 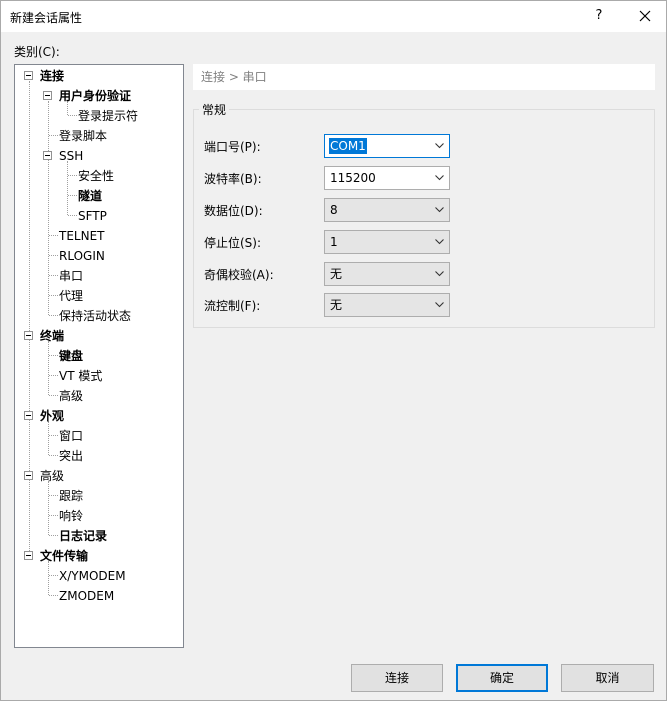 I want to click on tree-item-keyboard: 键盘, so click(x=71, y=356).